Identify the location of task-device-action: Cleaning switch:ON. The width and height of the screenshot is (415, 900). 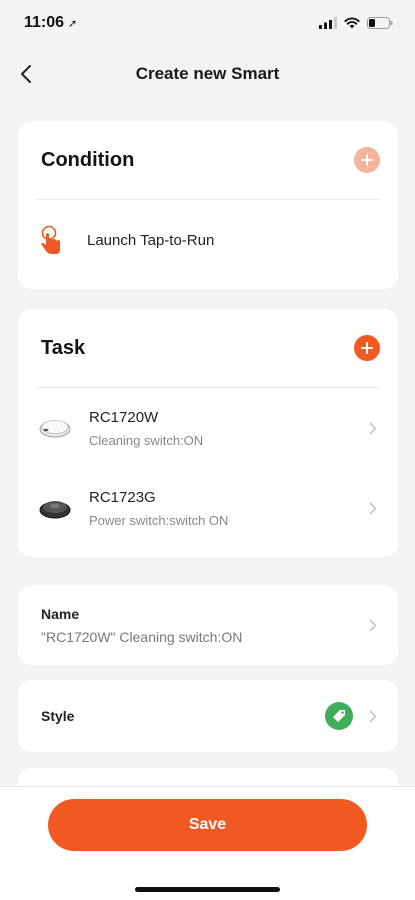
(146, 440).